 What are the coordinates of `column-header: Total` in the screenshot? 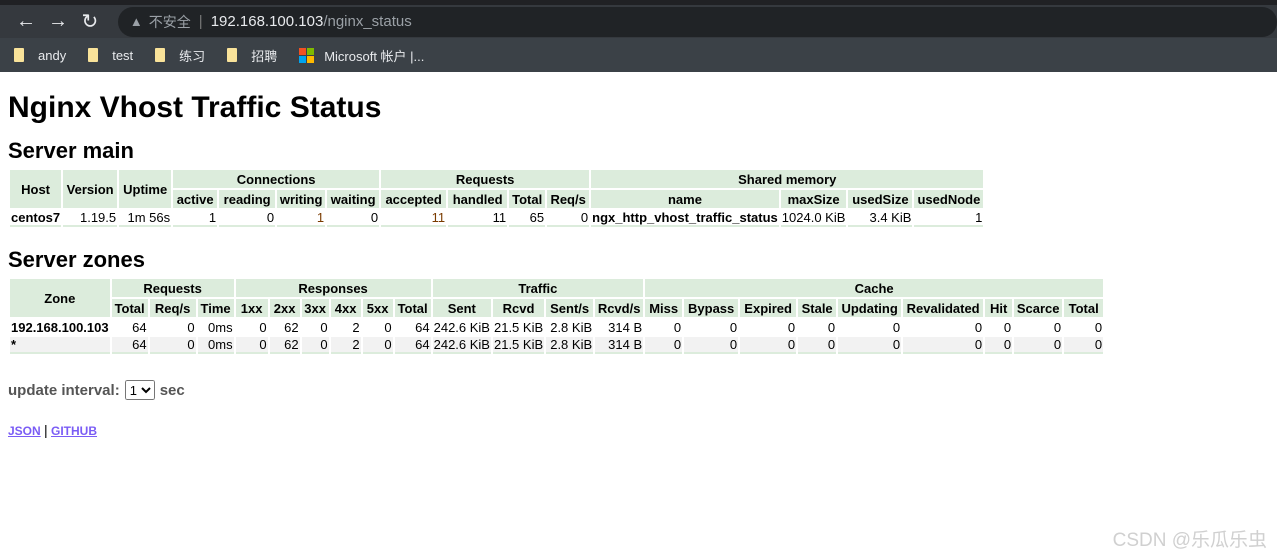 It's located at (129, 308).